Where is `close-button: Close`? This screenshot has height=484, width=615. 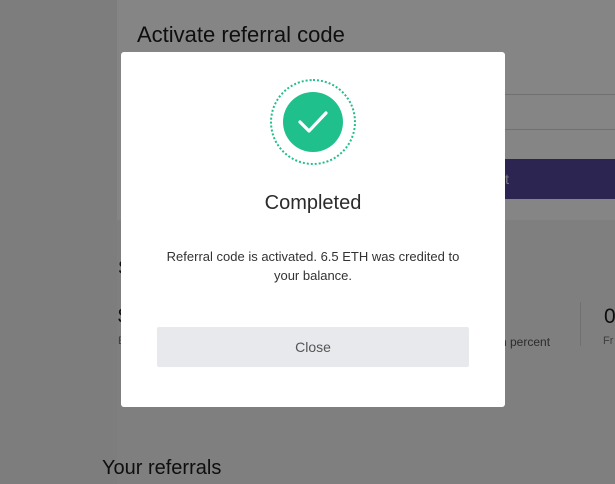
close-button: Close is located at coordinates (313, 347).